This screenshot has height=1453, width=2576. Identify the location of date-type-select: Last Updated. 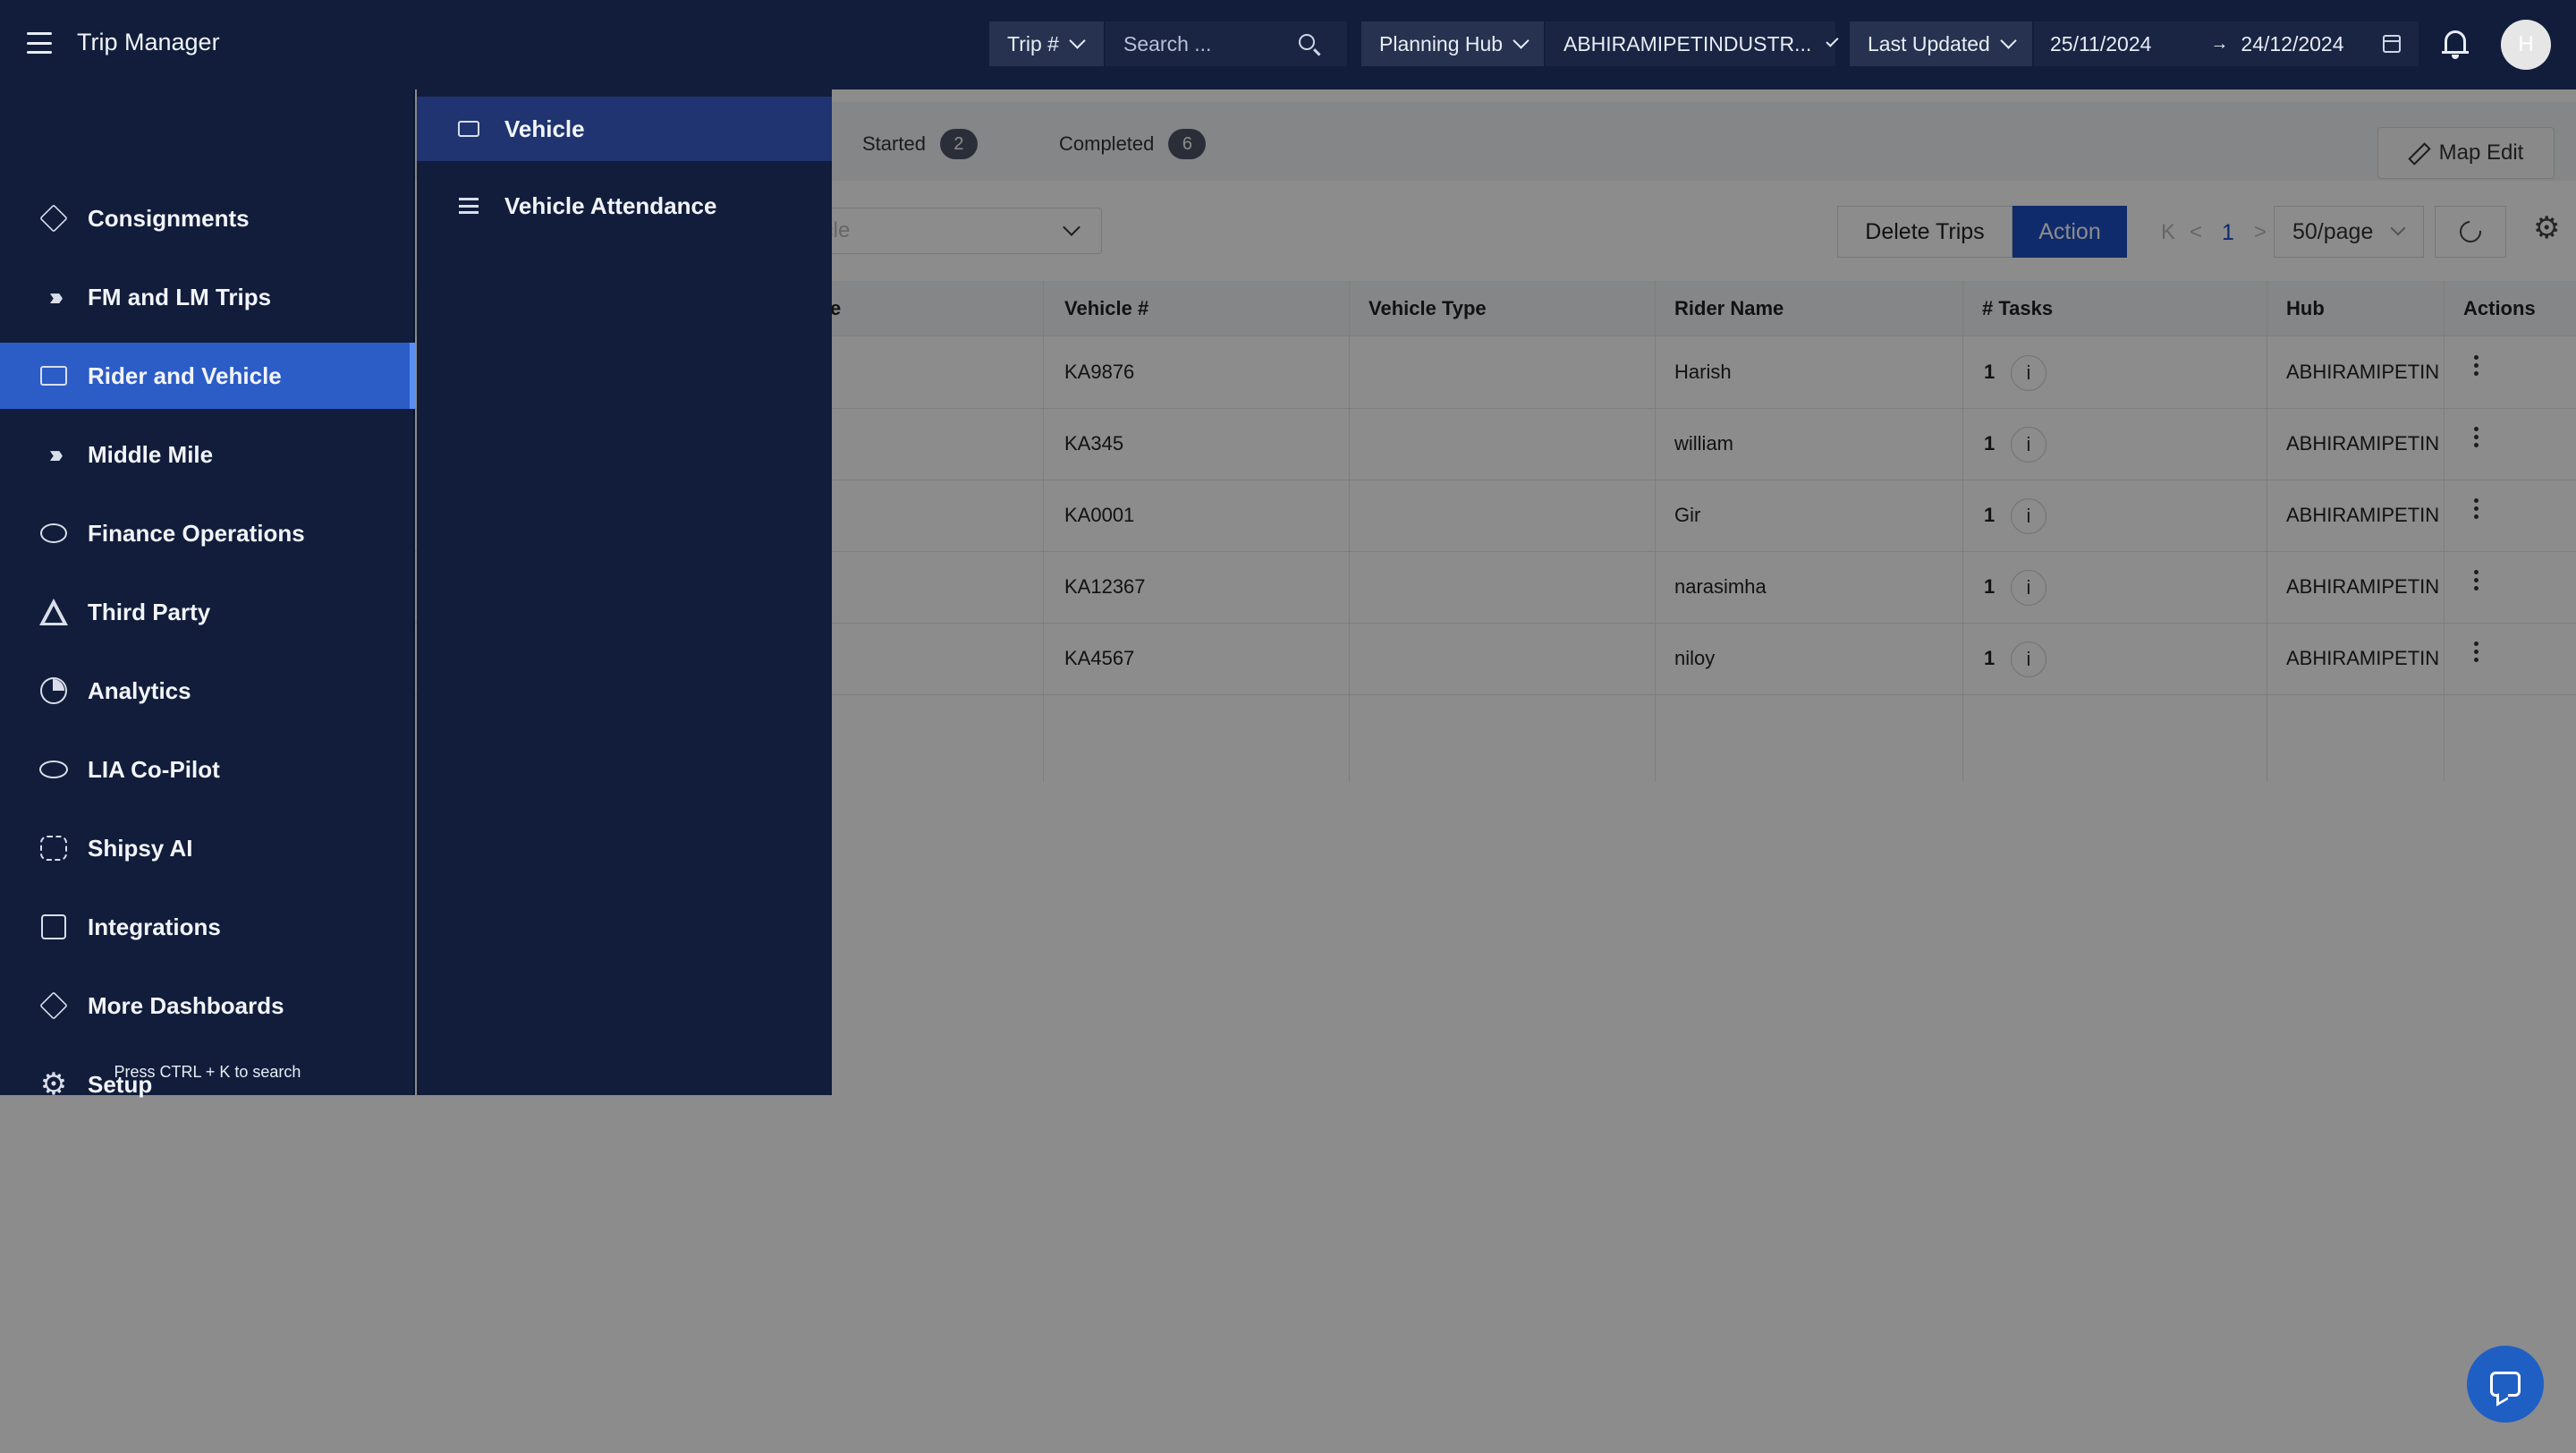
(1941, 43).